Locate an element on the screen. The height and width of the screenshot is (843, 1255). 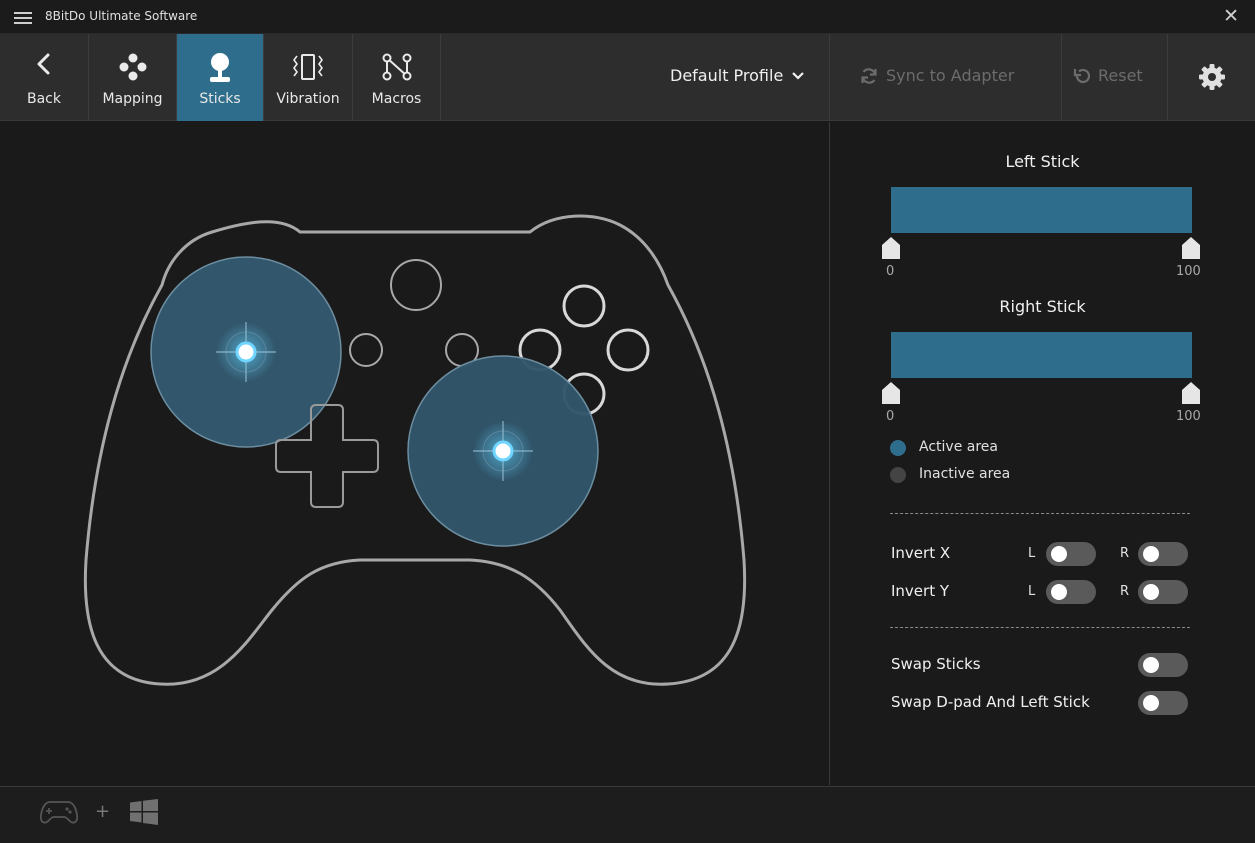
invert-y-label: Invert Y is located at coordinates (920, 591).